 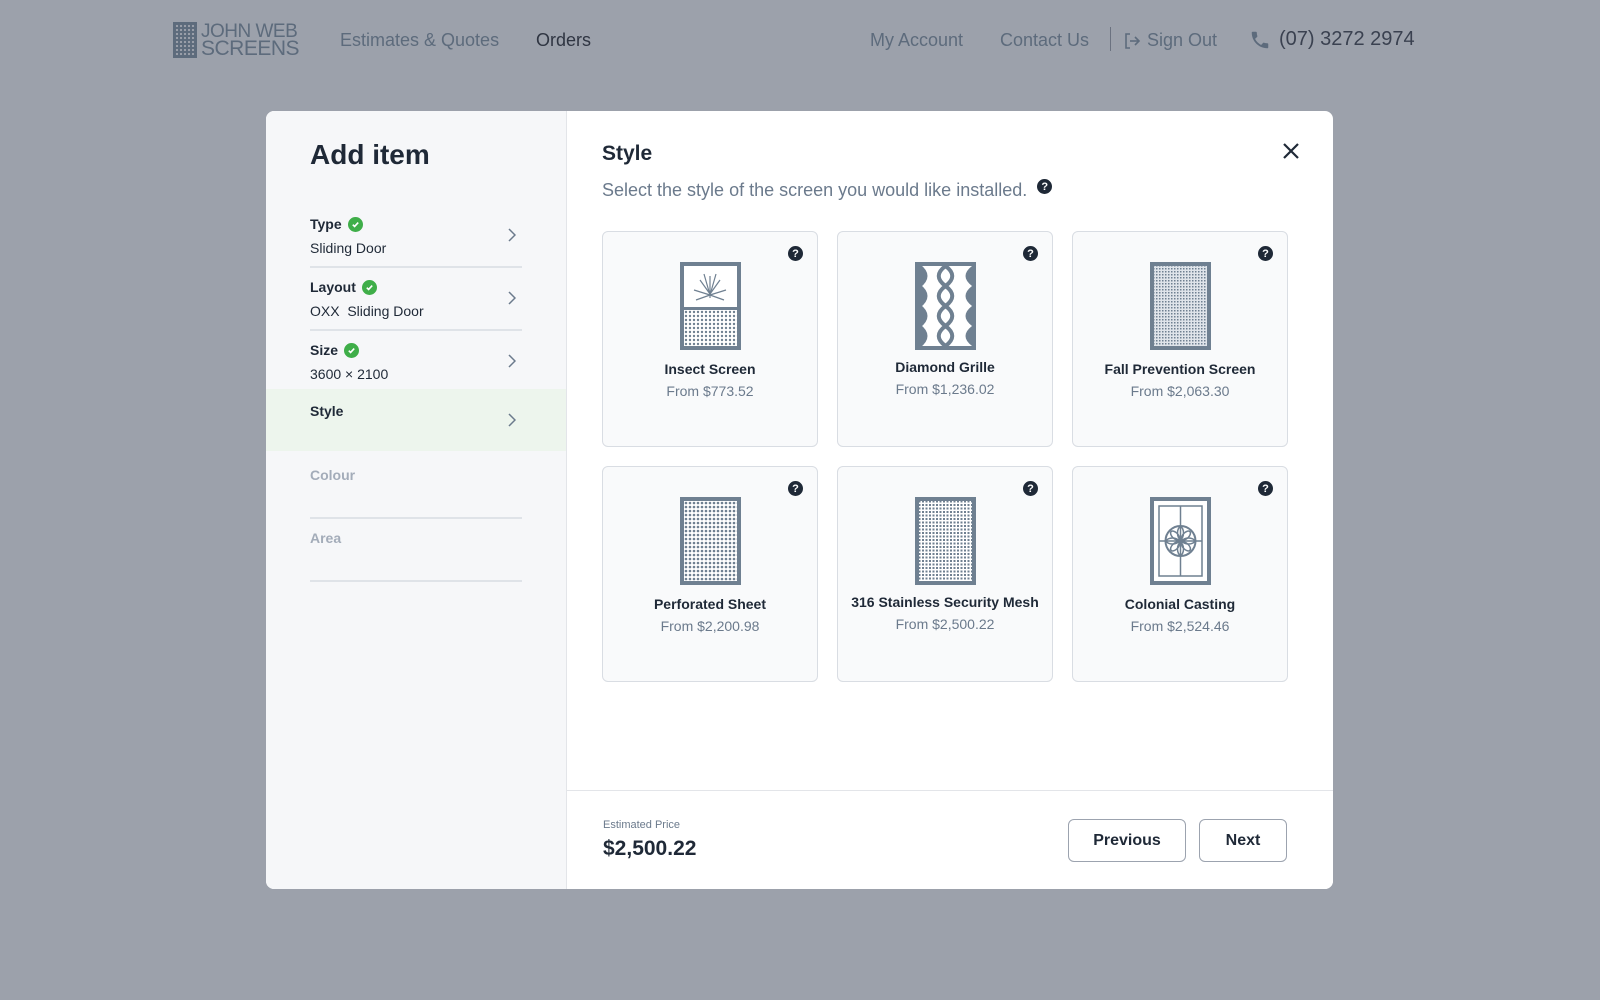 I want to click on logo-line2: SCREENS, so click(x=250, y=48).